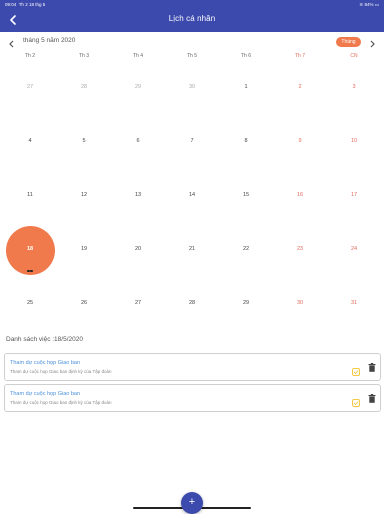 The width and height of the screenshot is (384, 514). I want to click on calendar-day: 14, so click(192, 198).